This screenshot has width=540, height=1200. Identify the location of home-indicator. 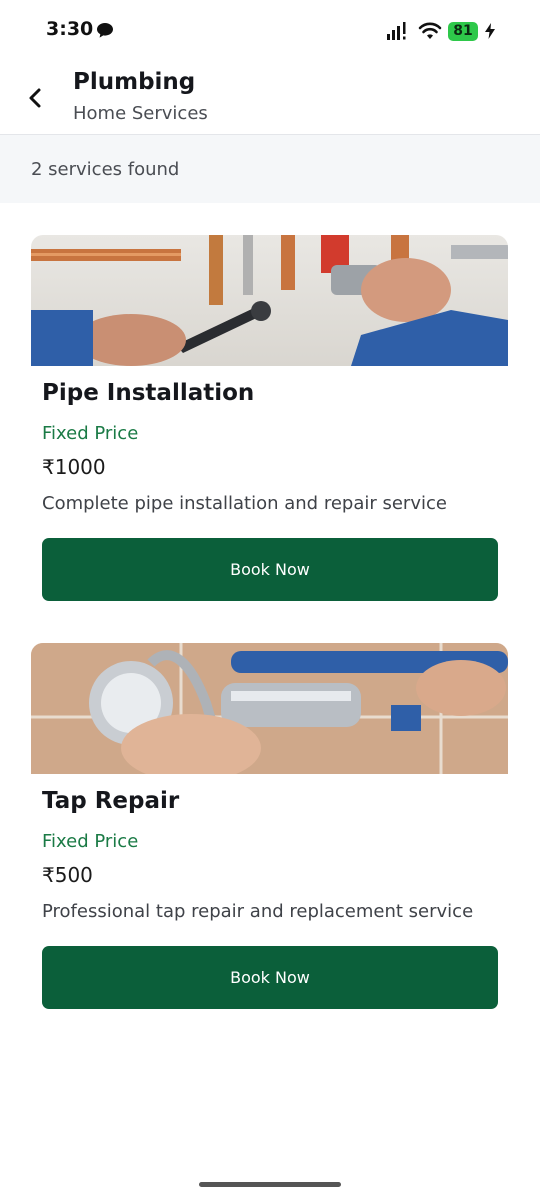
(270, 1184).